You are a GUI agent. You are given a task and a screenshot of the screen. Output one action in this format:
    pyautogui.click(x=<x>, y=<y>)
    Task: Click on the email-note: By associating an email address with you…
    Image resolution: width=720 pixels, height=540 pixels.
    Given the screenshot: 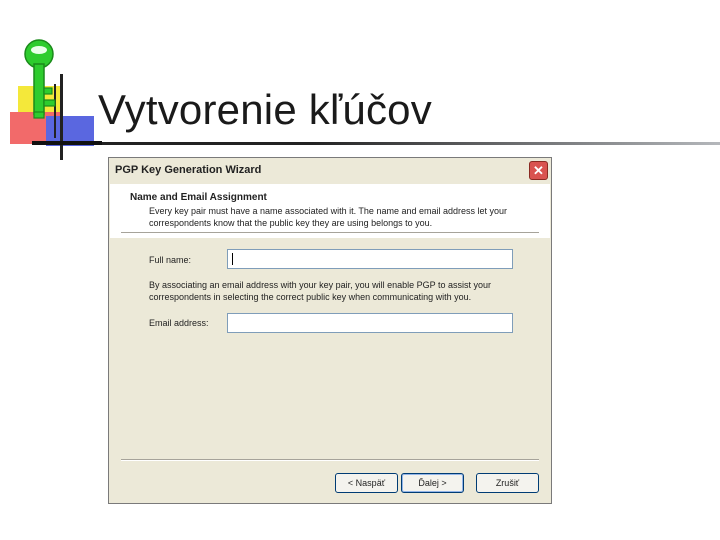 What is the action you would take?
    pyautogui.click(x=320, y=291)
    